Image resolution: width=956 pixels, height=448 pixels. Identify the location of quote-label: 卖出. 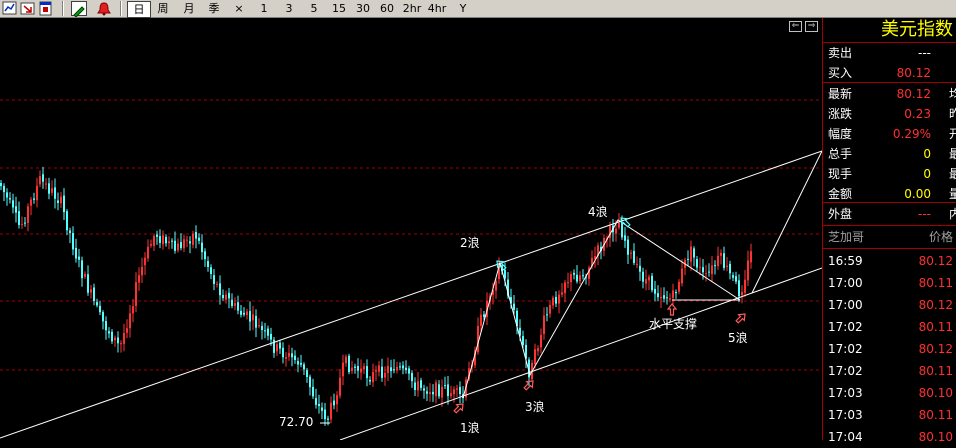
(840, 53).